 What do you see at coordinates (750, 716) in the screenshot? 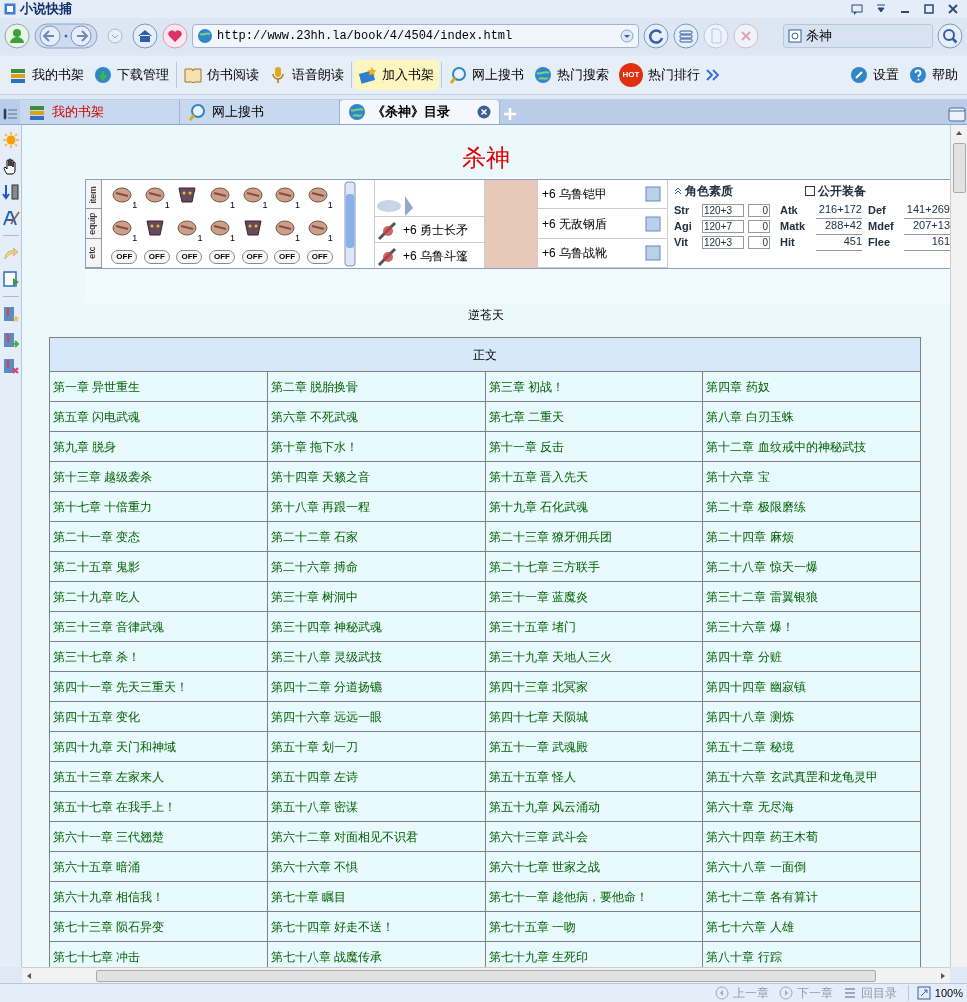
I see `chapter-link: 第四十八章 测炼` at bounding box center [750, 716].